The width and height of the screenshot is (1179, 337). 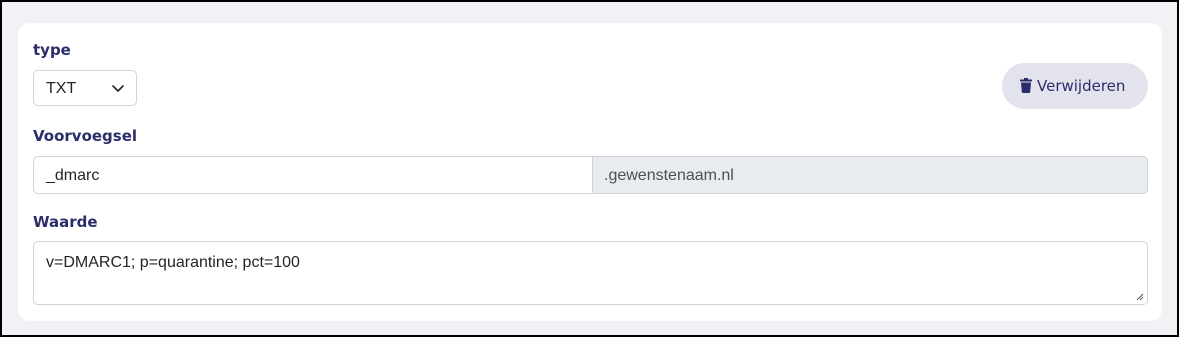 What do you see at coordinates (173, 262) in the screenshot?
I see `value-textarea-text: v=DMARC1; p=quarantine; pct=100` at bounding box center [173, 262].